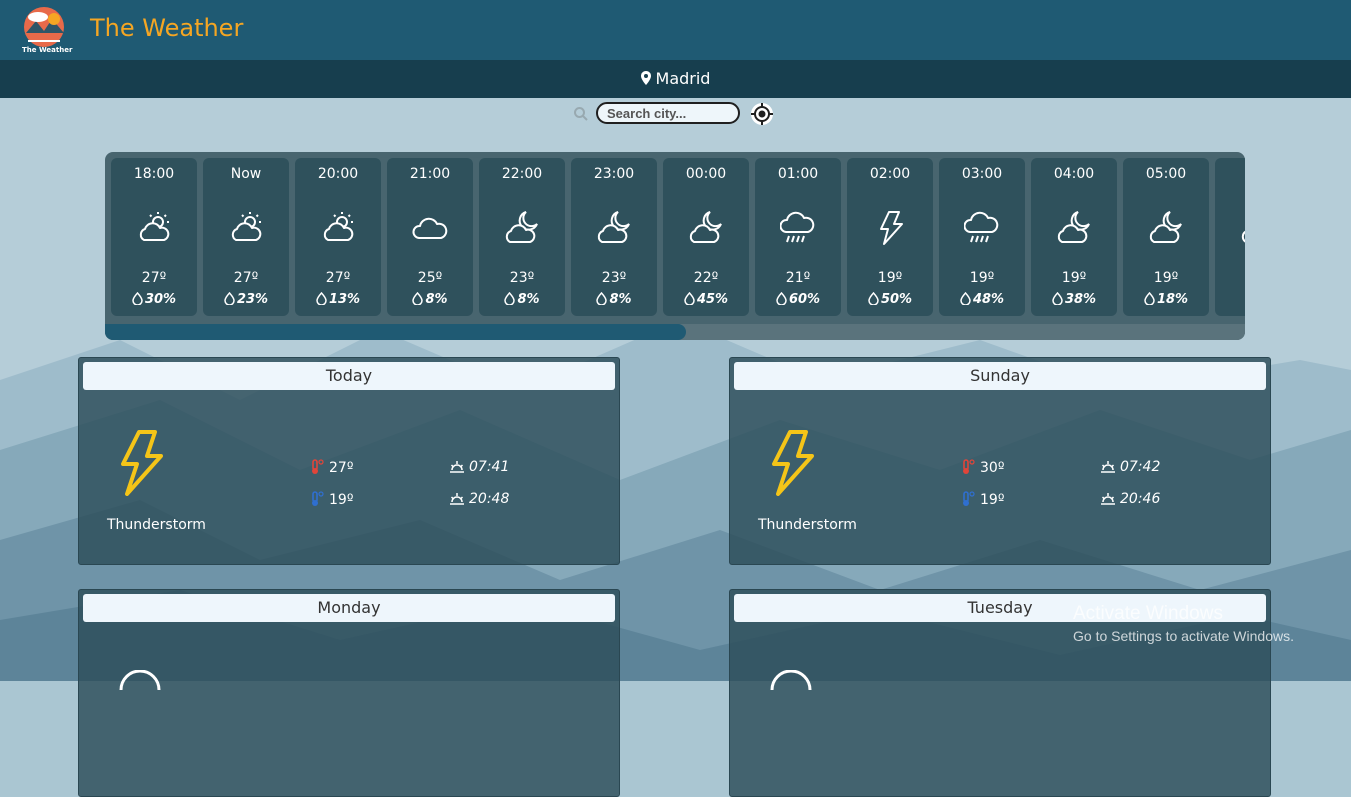  What do you see at coordinates (457, 467) in the screenshot?
I see `sunrise-icon` at bounding box center [457, 467].